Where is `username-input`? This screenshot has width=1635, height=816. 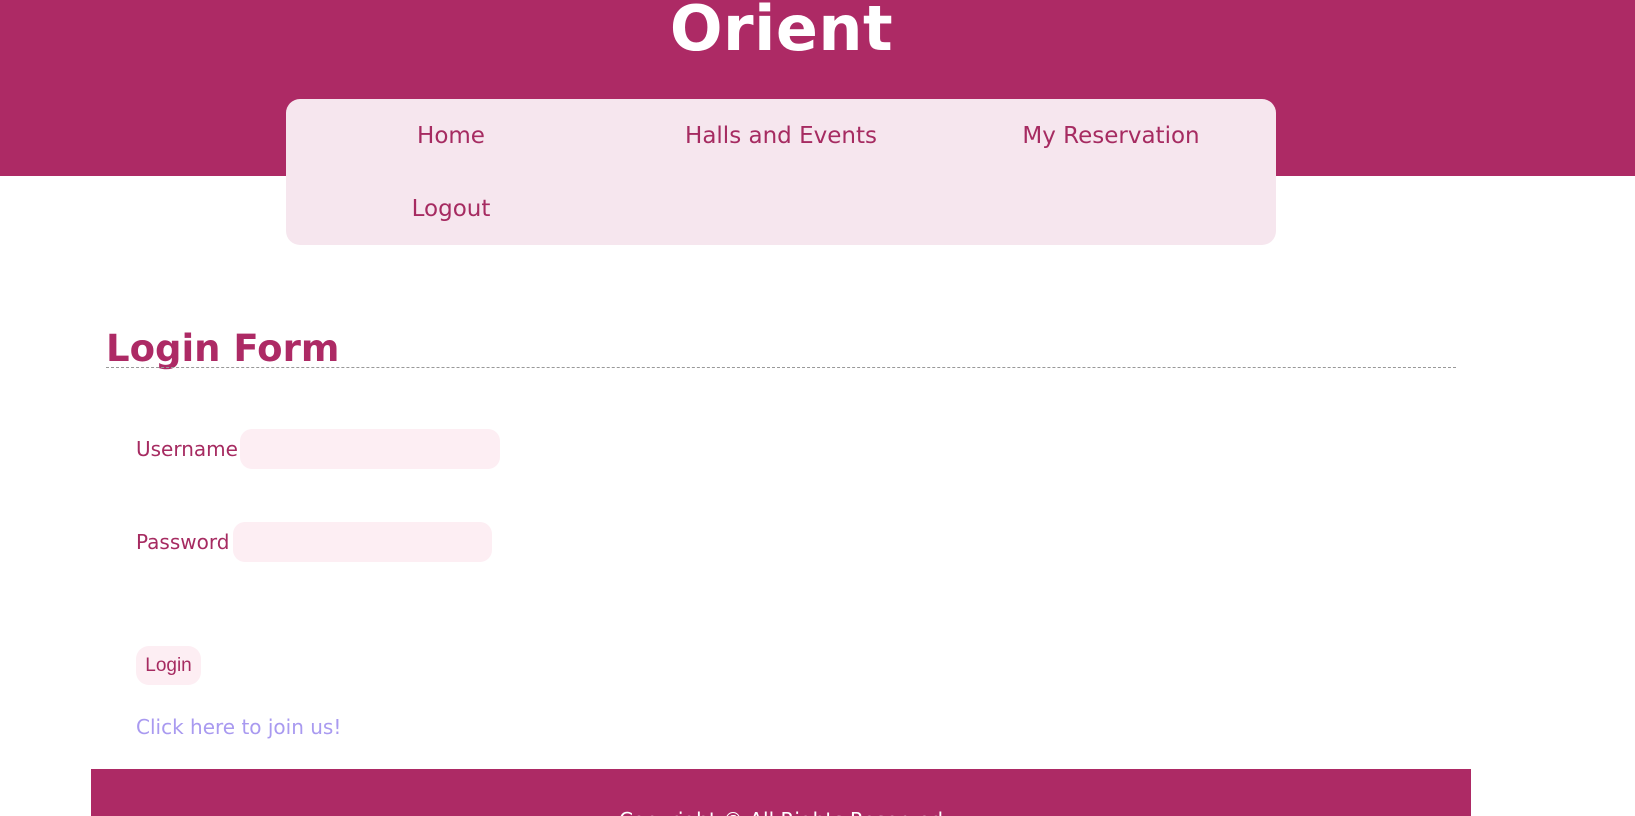 username-input is located at coordinates (370, 449).